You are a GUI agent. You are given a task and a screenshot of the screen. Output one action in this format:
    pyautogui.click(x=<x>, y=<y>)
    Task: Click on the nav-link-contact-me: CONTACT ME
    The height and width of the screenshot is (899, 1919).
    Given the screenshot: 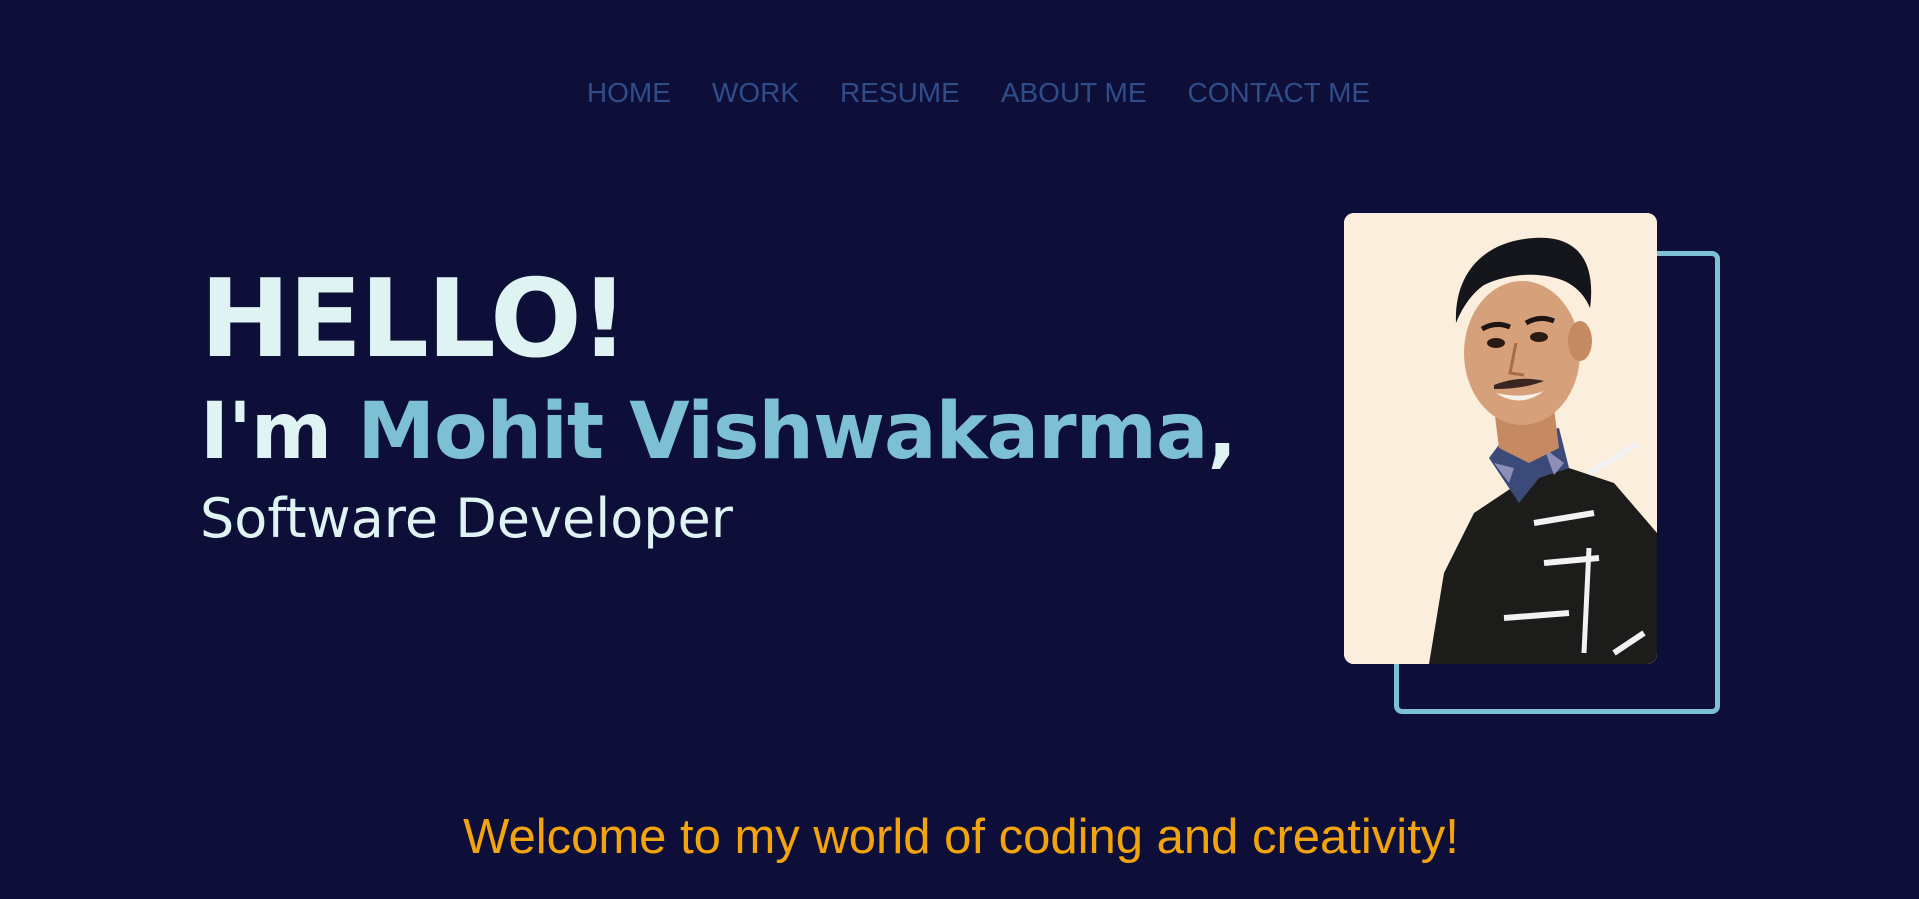 What is the action you would take?
    pyautogui.click(x=1279, y=93)
    